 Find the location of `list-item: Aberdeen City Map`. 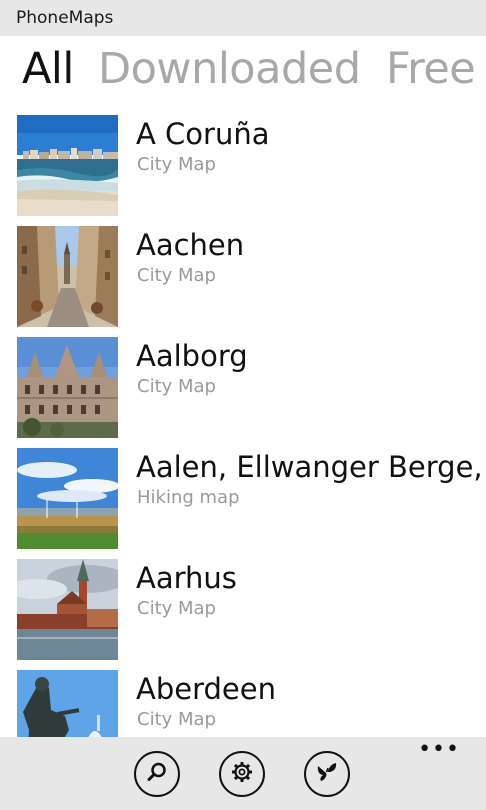

list-item: Aberdeen City Map is located at coordinates (243, 703).